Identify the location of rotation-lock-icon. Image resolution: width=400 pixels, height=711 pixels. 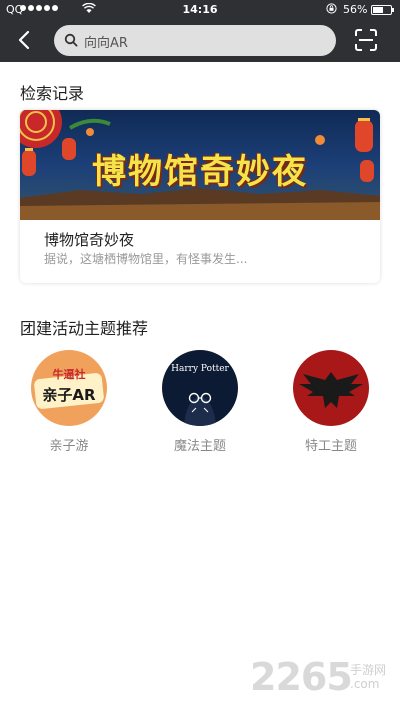
(331, 10).